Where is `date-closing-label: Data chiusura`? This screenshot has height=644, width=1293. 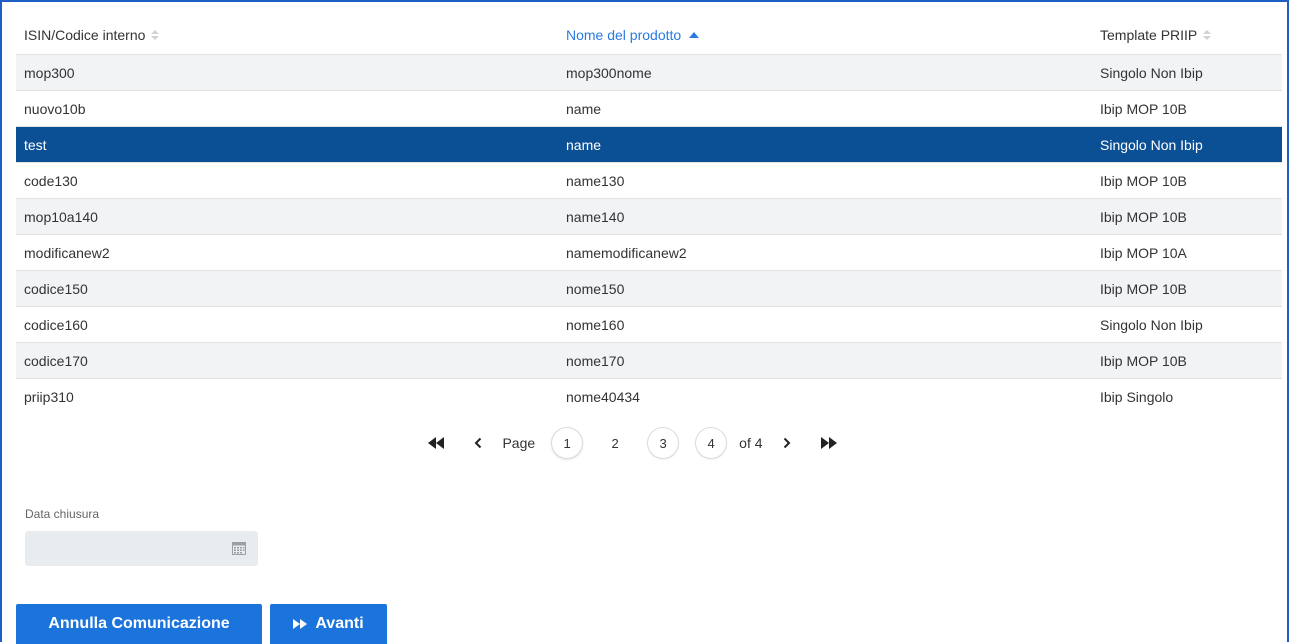 date-closing-label: Data chiusura is located at coordinates (62, 514).